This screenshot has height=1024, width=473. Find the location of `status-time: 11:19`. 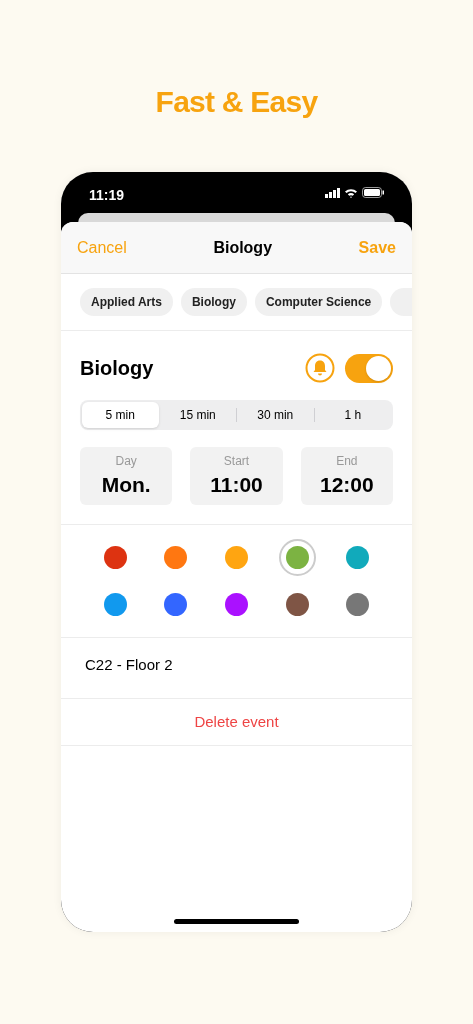

status-time: 11:19 is located at coordinates (107, 195).